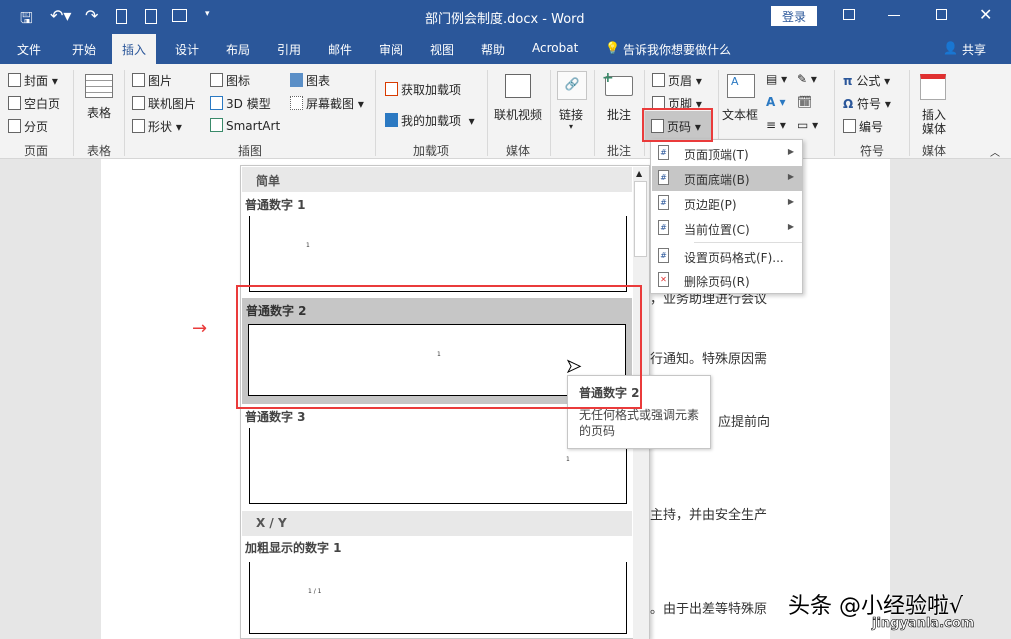 The width and height of the screenshot is (1011, 639). I want to click on equation-button: π 公式 ▾, so click(866, 80).